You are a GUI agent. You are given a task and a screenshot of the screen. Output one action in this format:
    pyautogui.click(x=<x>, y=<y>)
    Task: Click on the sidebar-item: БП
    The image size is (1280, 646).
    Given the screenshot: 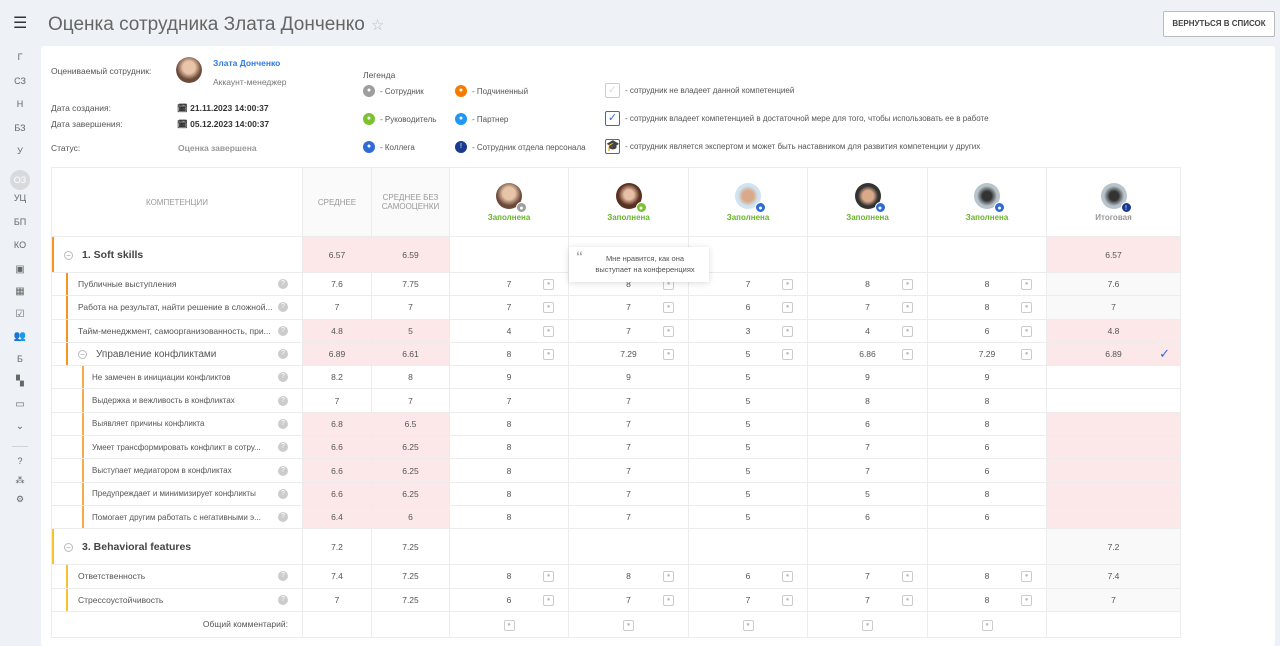 What is the action you would take?
    pyautogui.click(x=20, y=222)
    